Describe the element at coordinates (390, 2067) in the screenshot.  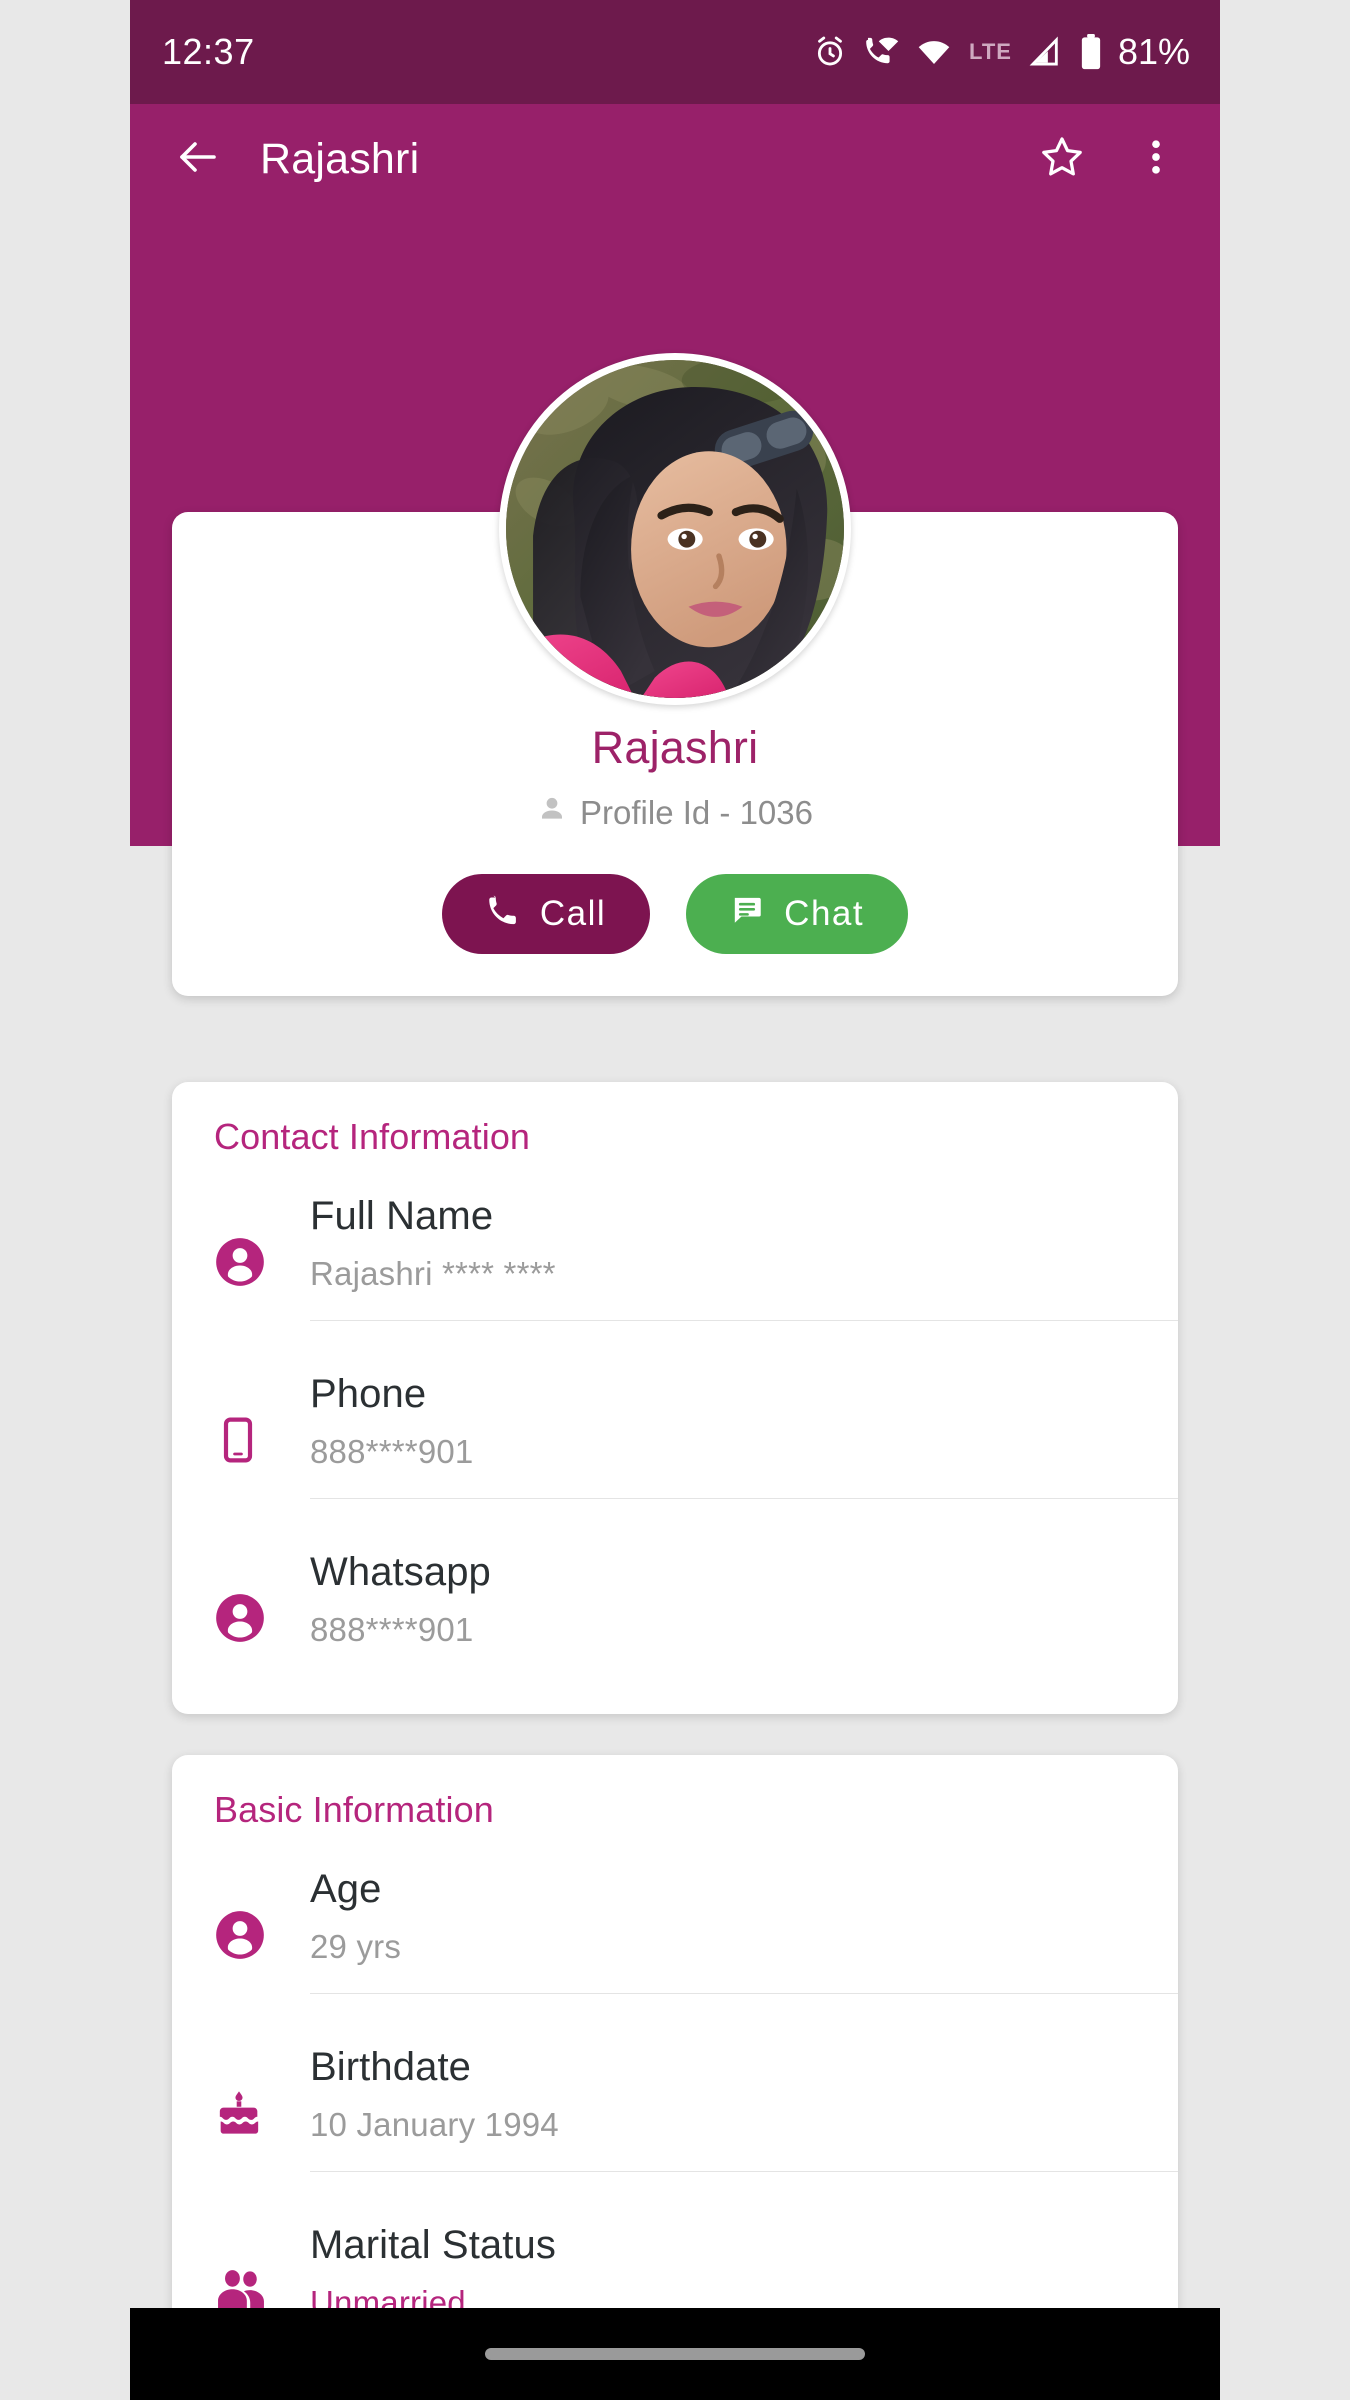
I see `row-label: Birthdate` at that location.